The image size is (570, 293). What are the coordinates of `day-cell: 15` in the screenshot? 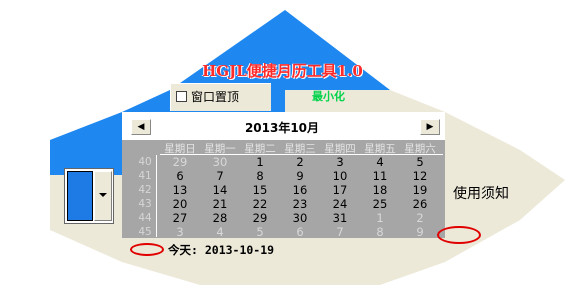 It's located at (260, 190).